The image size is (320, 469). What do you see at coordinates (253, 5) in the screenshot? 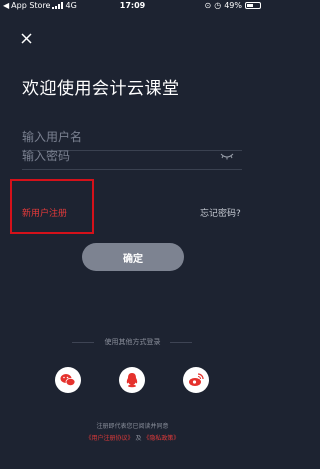
I see `battery-icon` at bounding box center [253, 5].